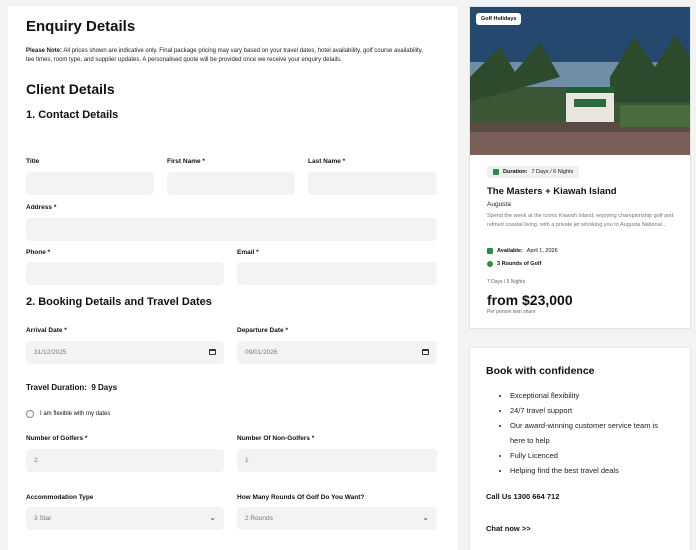 This screenshot has height=550, width=696. I want to click on golf-ball-icon, so click(490, 264).